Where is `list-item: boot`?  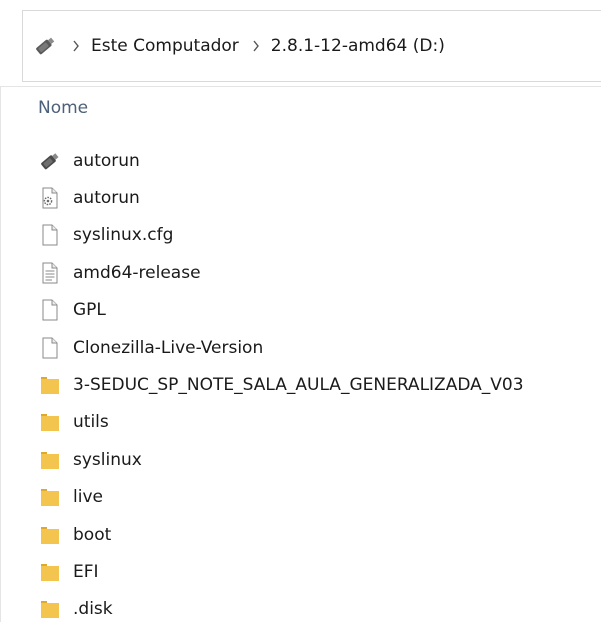
list-item: boot is located at coordinates (318, 534).